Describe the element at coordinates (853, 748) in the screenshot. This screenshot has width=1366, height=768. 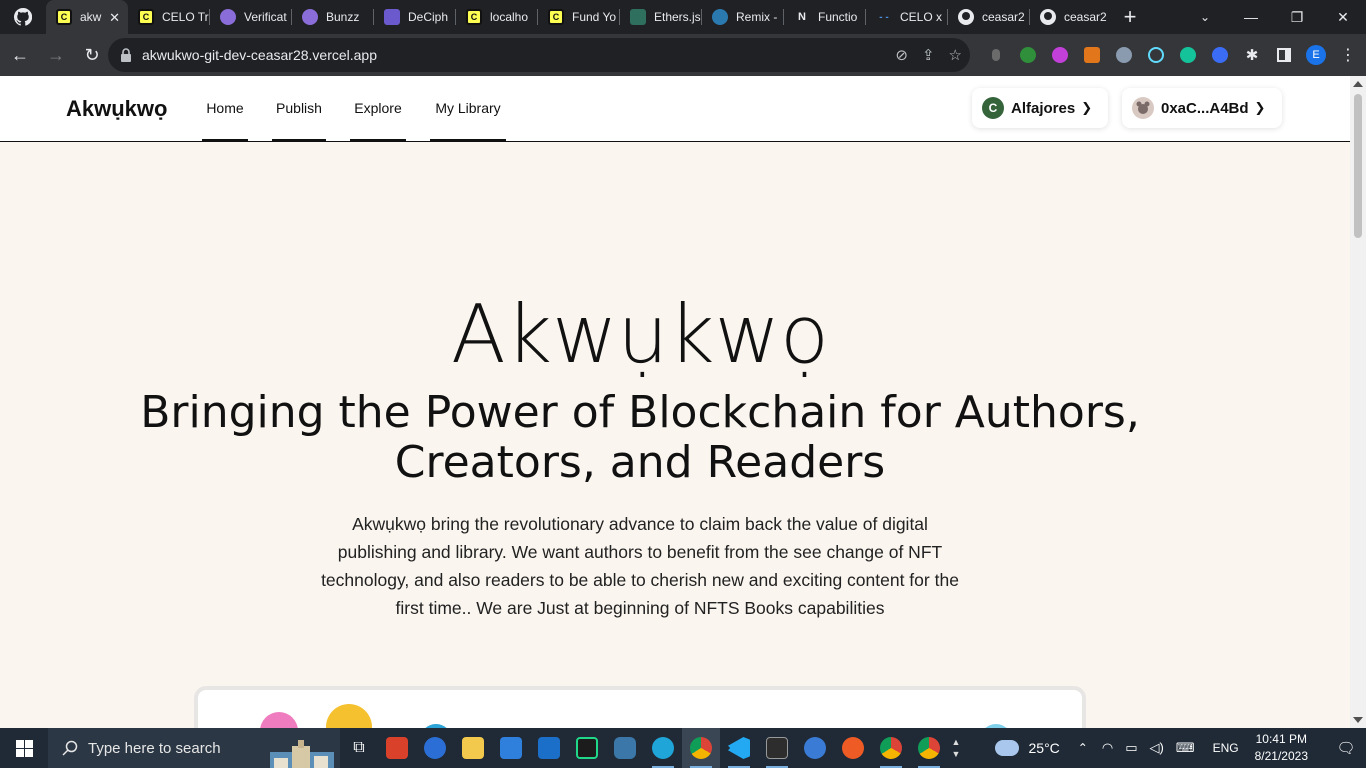
I see `postman-icon` at that location.